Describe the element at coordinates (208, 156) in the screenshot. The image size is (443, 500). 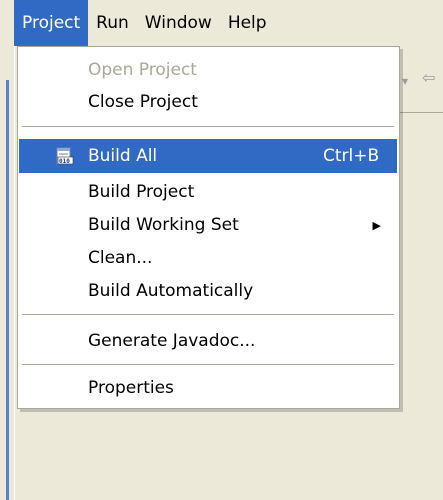
I see `menu-item-build-all: 010 Build All Ctrl+B` at that location.